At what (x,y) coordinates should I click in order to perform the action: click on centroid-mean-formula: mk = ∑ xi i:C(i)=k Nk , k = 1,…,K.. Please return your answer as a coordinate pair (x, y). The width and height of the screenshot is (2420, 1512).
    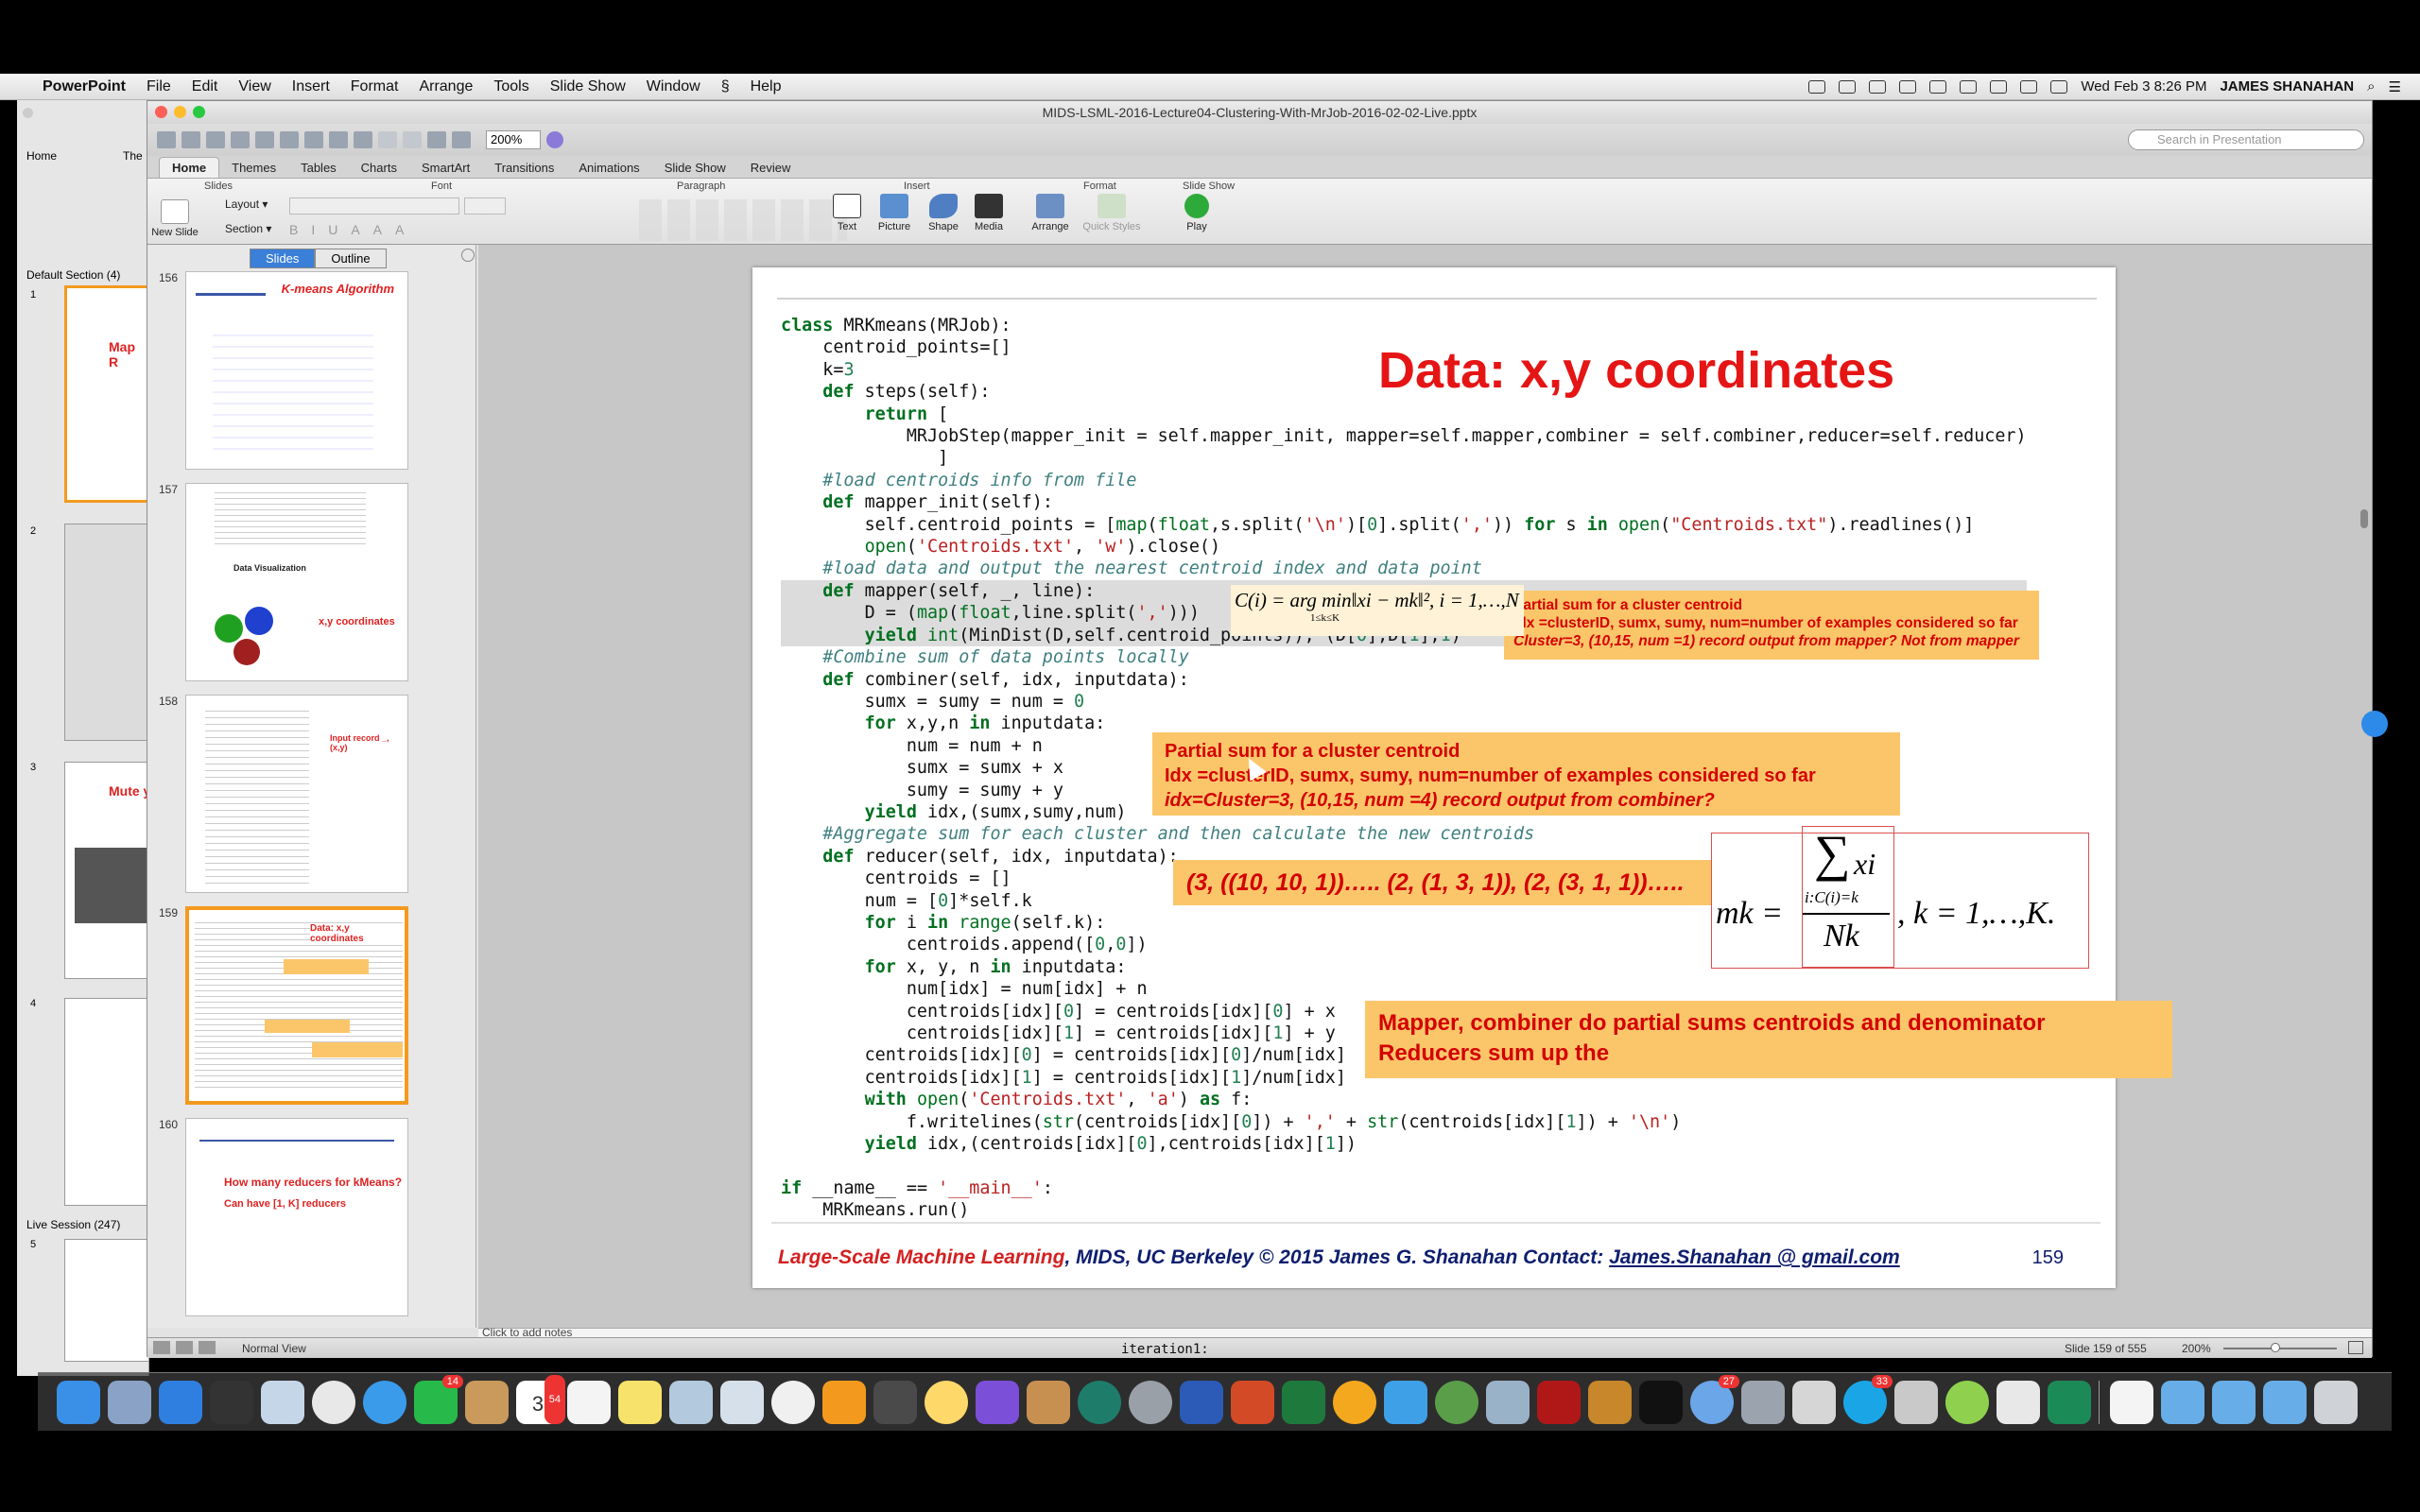
    Looking at the image, I should click on (1900, 897).